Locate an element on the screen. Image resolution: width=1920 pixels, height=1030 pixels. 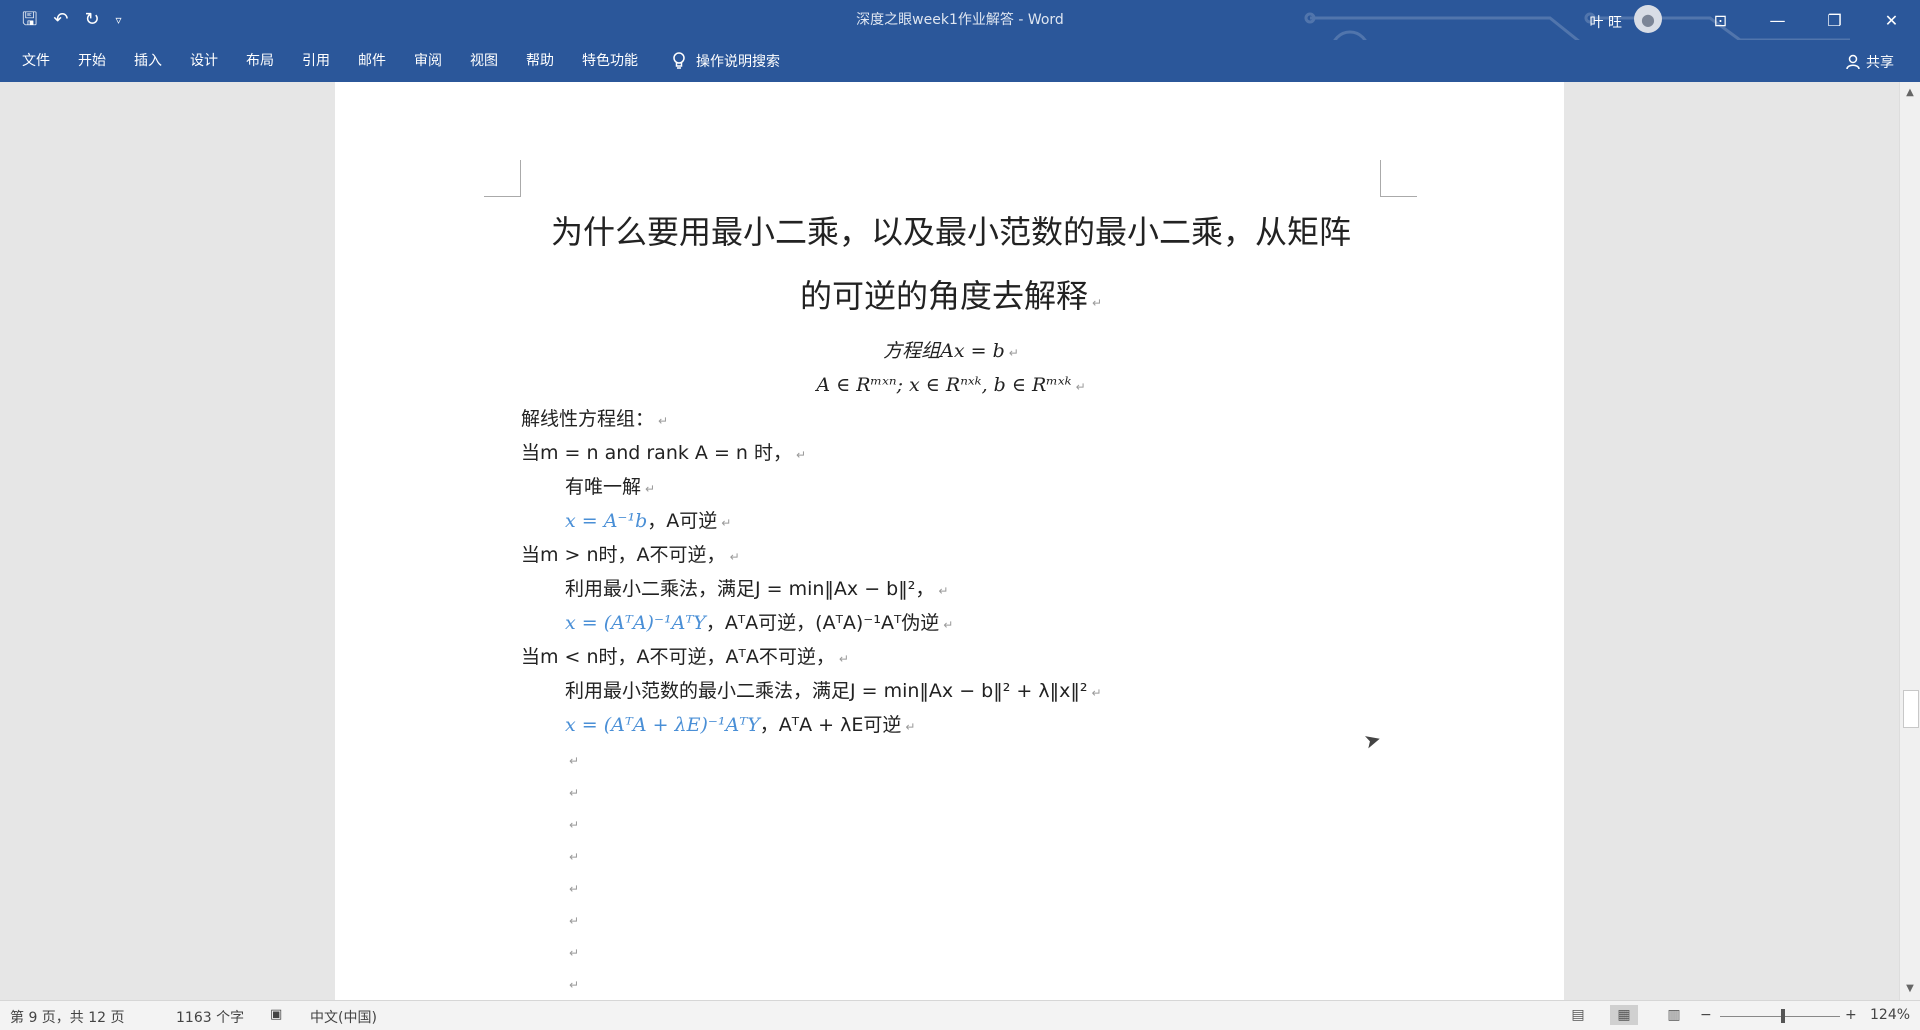
scroll-up-icon: ▲ is located at coordinates (1910, 93).